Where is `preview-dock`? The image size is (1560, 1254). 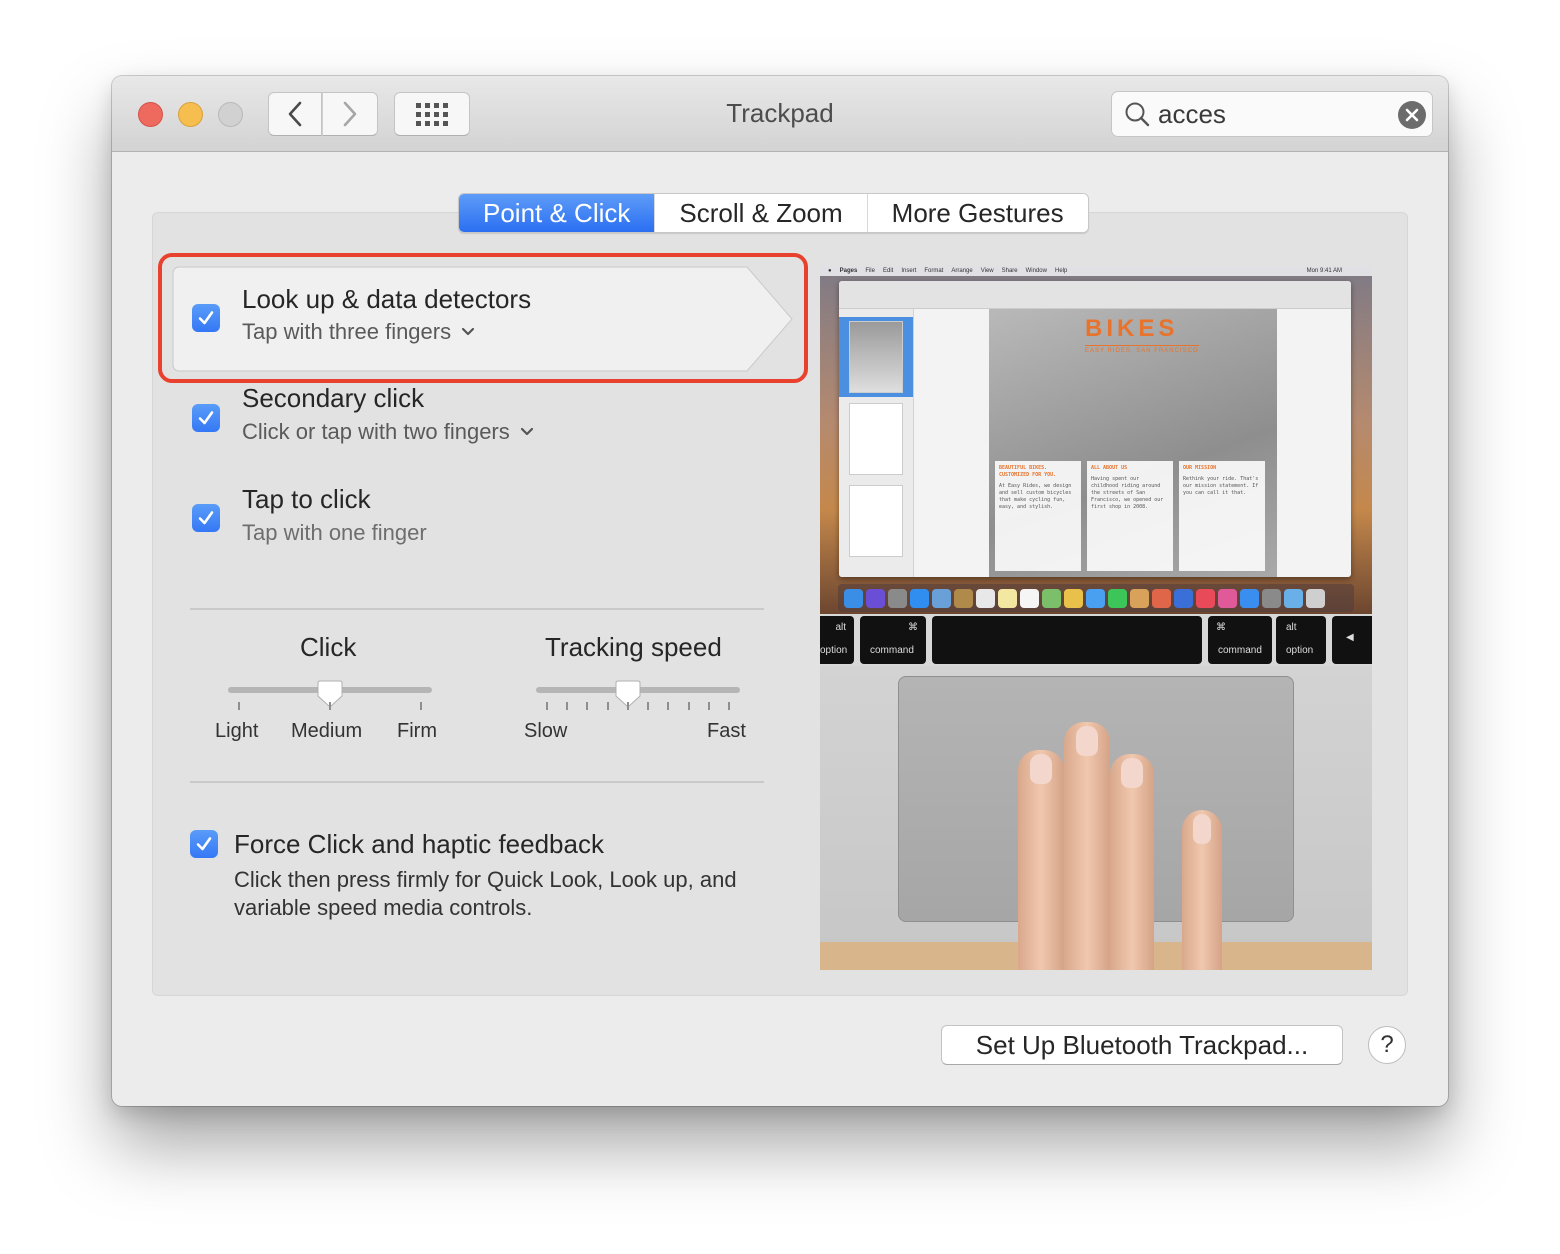
preview-dock is located at coordinates (1096, 598).